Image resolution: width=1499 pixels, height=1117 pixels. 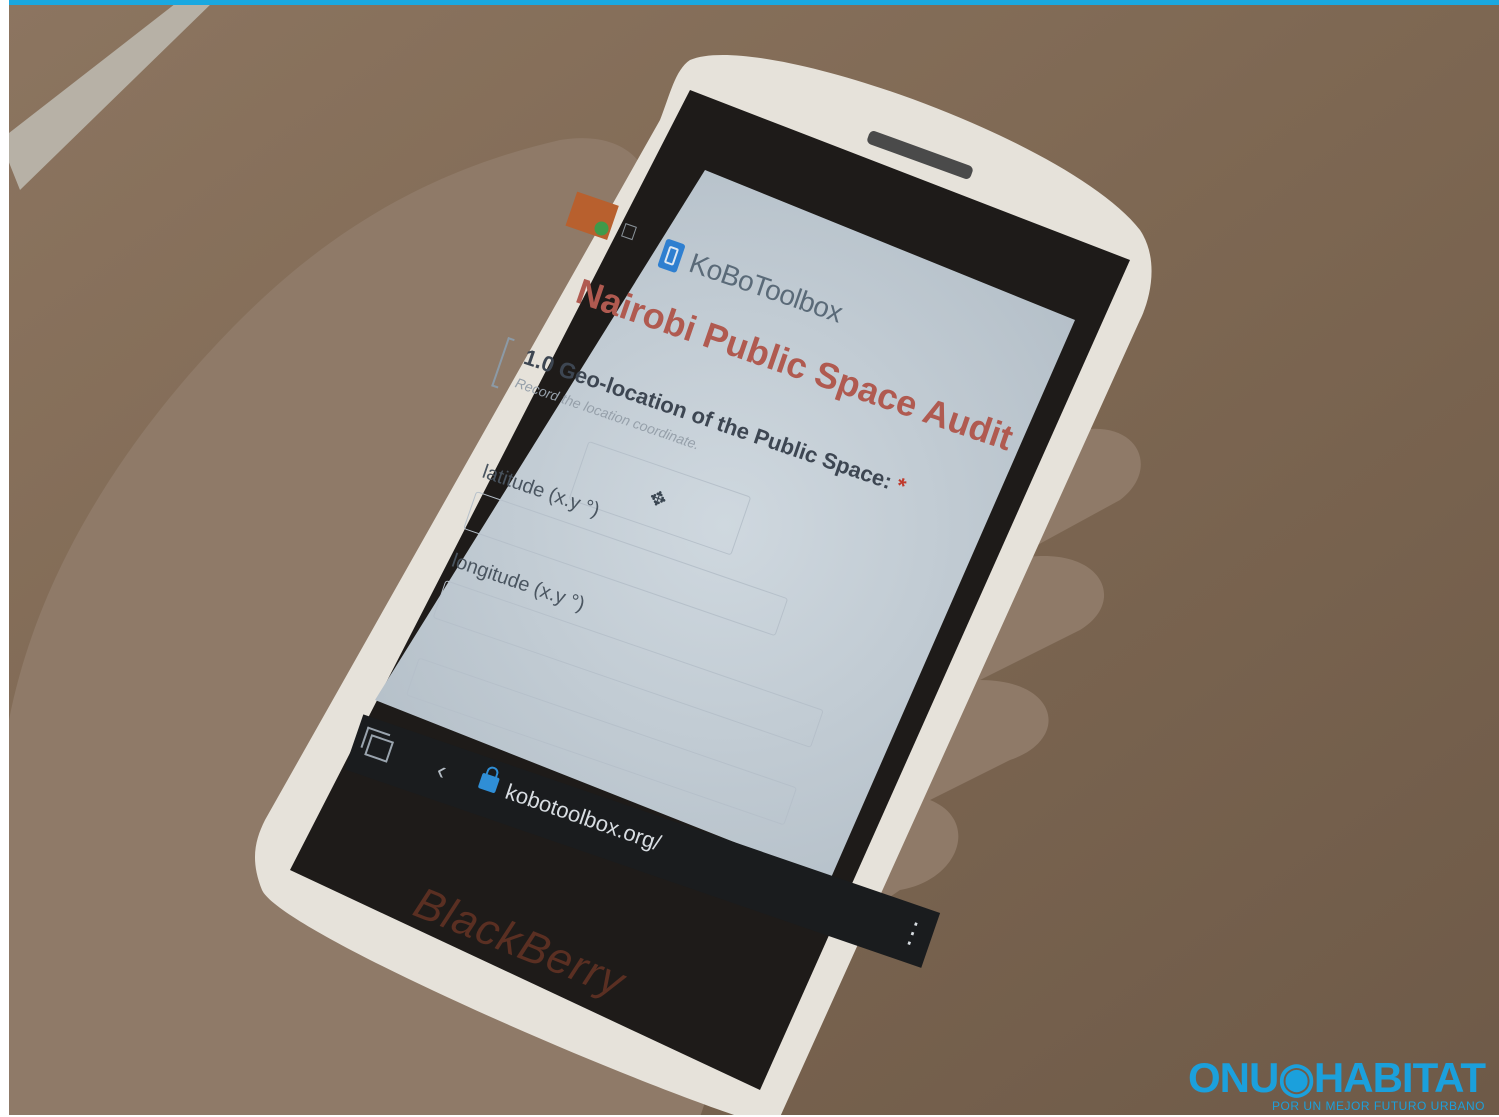 I want to click on watermark-tagline: POR UN MEJOR FUTURO URBANO, so click(x=1378, y=1106).